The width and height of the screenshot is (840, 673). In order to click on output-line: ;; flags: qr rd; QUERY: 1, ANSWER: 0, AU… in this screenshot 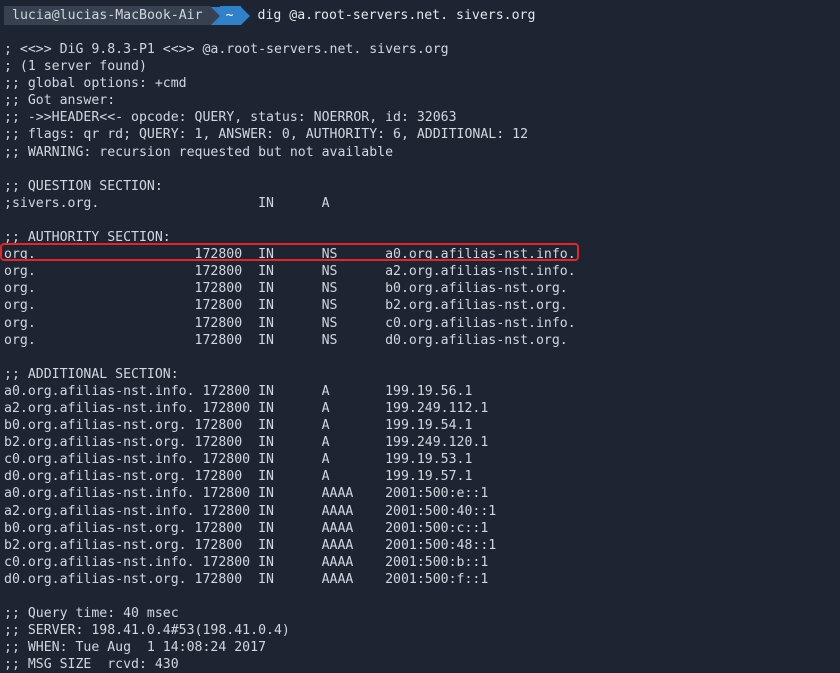, I will do `click(266, 135)`.